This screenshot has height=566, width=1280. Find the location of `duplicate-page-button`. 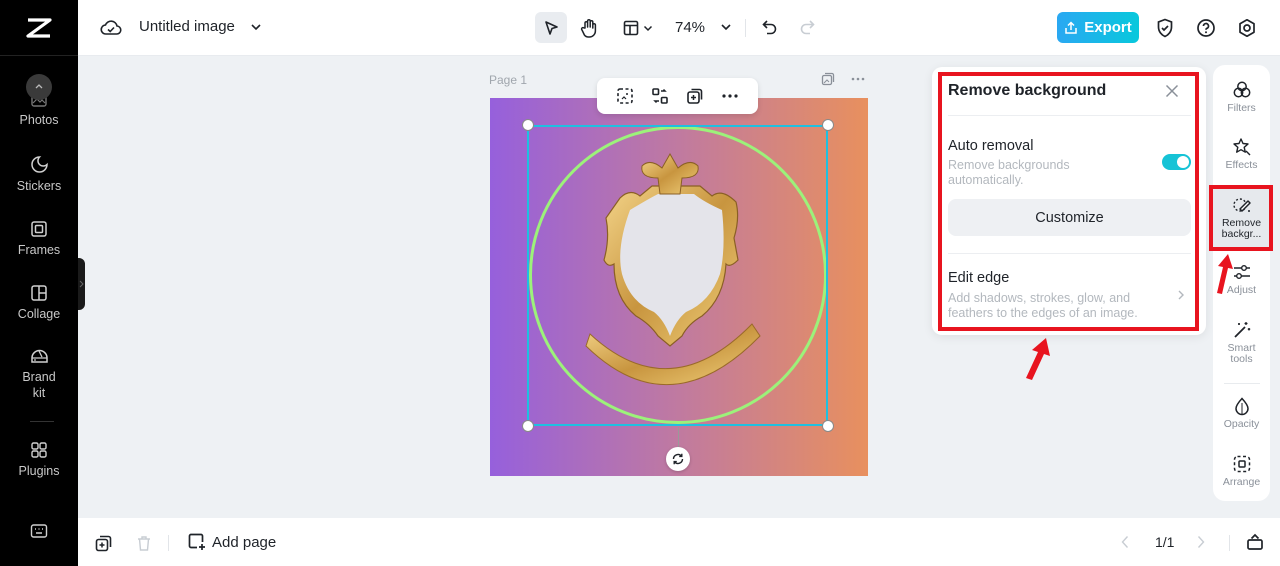

duplicate-page-button is located at coordinates (103, 543).